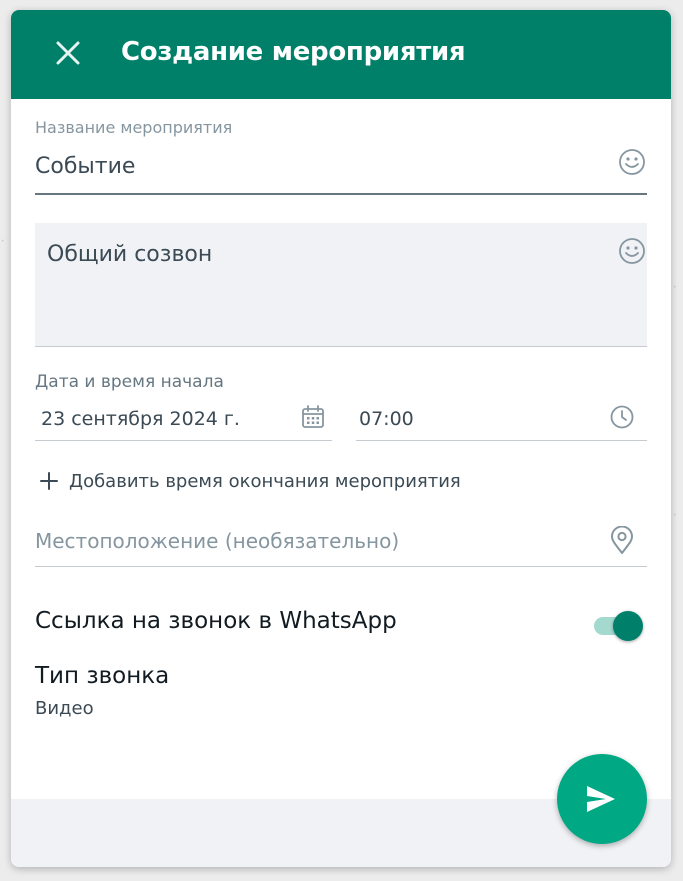  I want to click on call-type-title: Тип звонка, so click(102, 676).